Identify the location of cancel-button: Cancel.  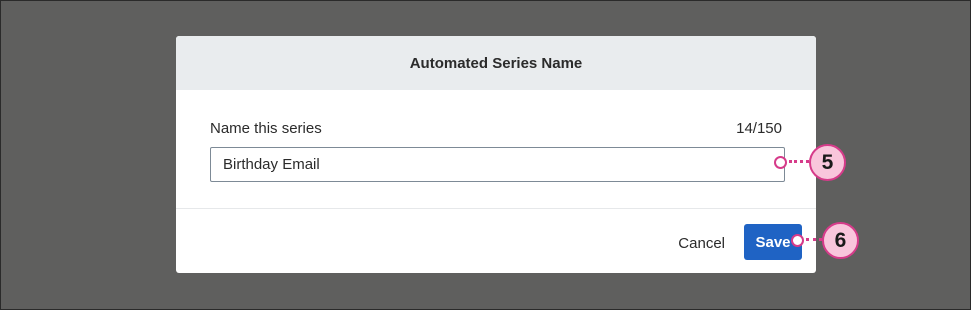
(701, 243).